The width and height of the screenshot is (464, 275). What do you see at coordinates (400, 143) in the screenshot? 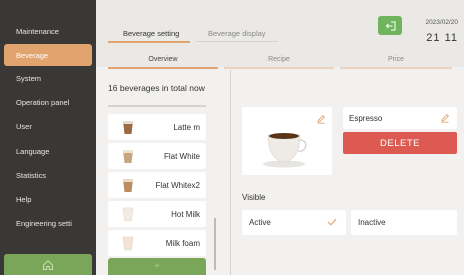
I see `delete-button: DELETE` at bounding box center [400, 143].